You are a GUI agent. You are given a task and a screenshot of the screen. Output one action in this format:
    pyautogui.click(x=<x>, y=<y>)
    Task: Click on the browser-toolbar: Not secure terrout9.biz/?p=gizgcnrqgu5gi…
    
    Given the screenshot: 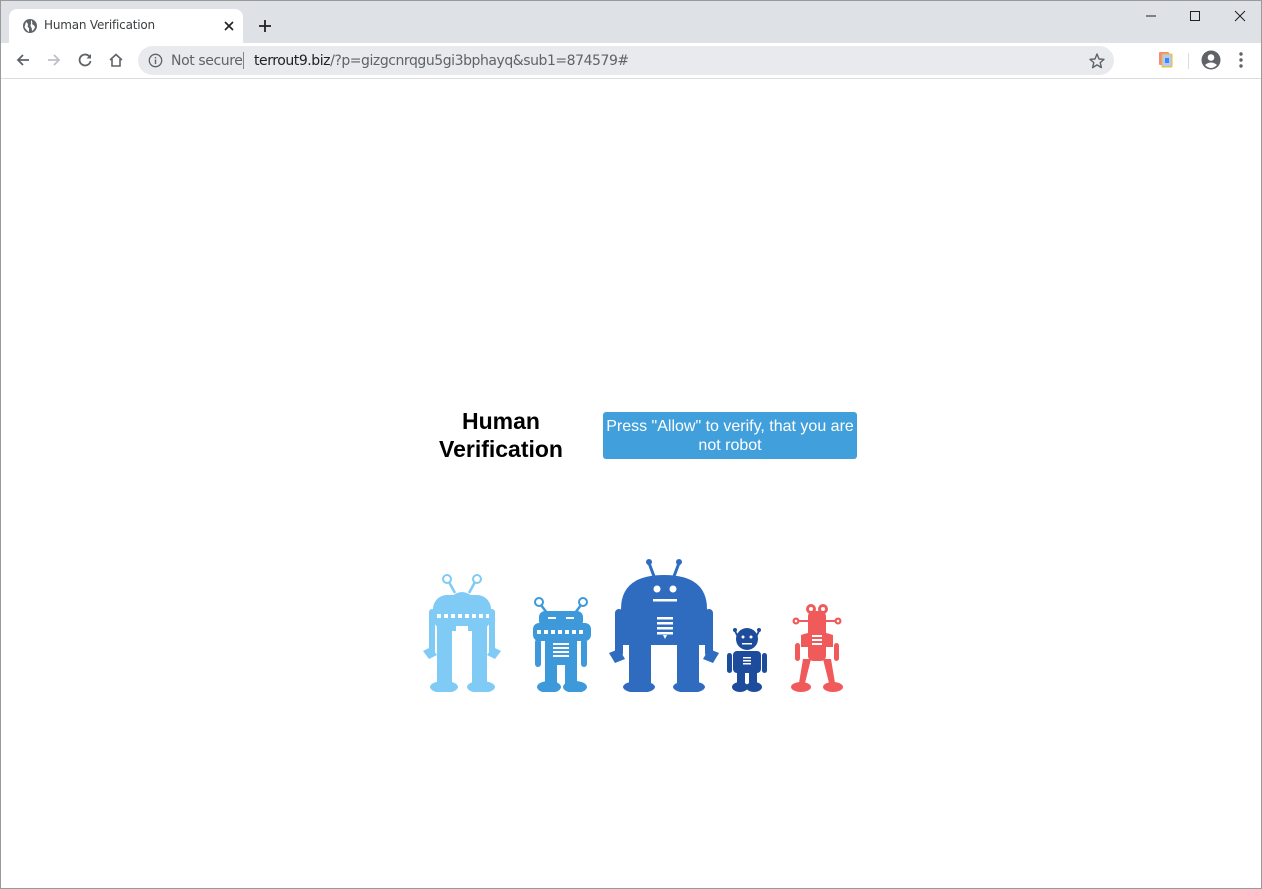 What is the action you would take?
    pyautogui.click(x=631, y=61)
    